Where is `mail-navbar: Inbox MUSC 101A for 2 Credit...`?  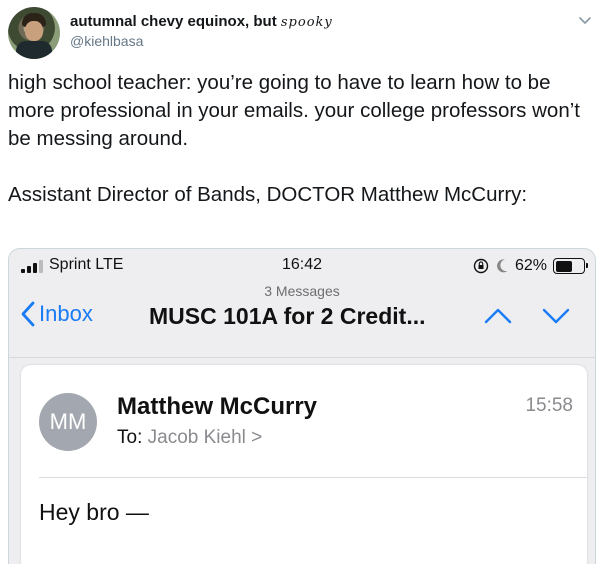
mail-navbar: Inbox MUSC 101A for 2 Credit... is located at coordinates (302, 317).